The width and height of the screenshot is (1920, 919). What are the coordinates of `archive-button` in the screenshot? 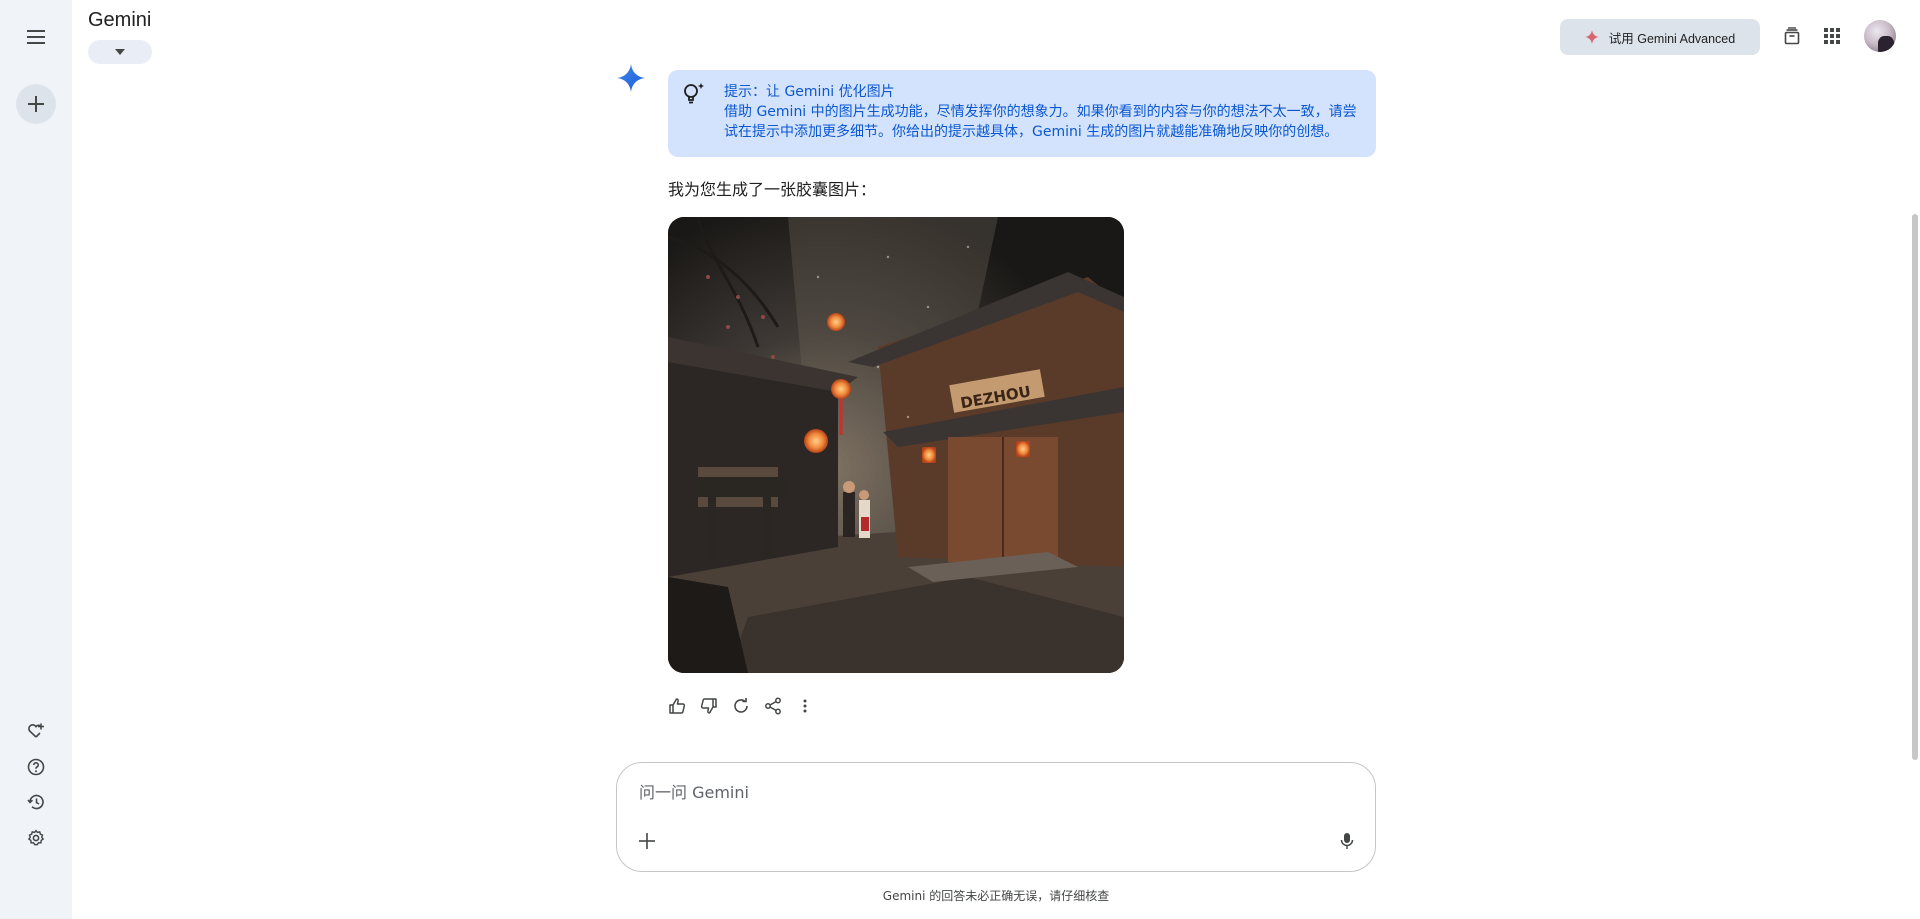 It's located at (1792, 36).